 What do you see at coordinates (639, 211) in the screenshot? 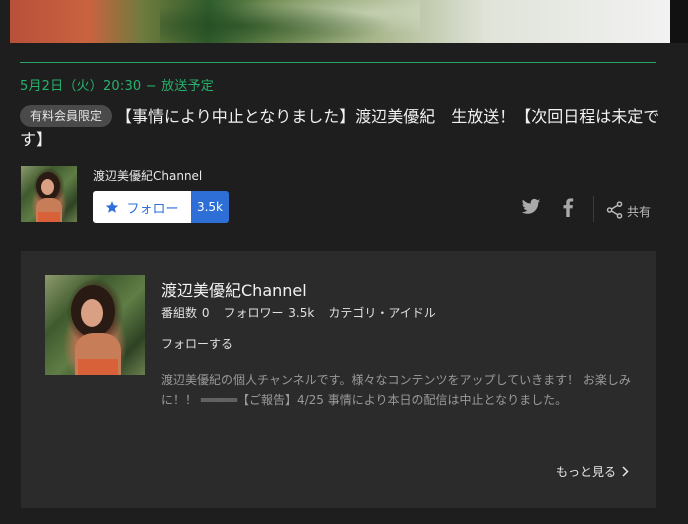
I see `share-label: 共有` at bounding box center [639, 211].